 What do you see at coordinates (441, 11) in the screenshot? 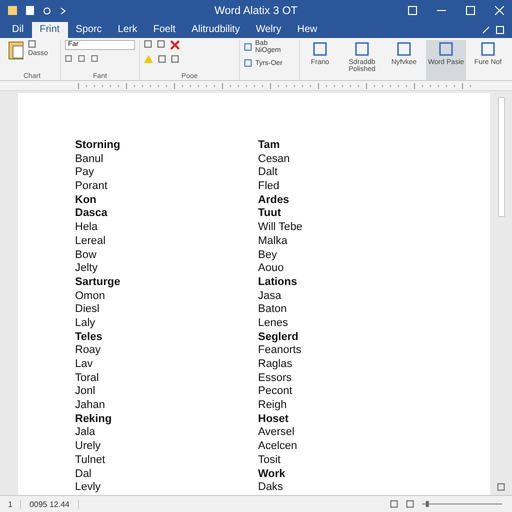
I see `minimize-icon` at bounding box center [441, 11].